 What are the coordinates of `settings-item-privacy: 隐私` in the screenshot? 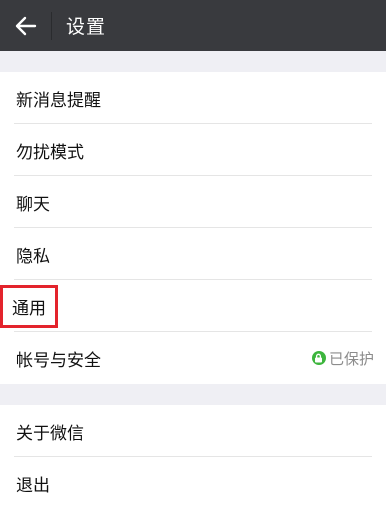 It's located at (193, 254).